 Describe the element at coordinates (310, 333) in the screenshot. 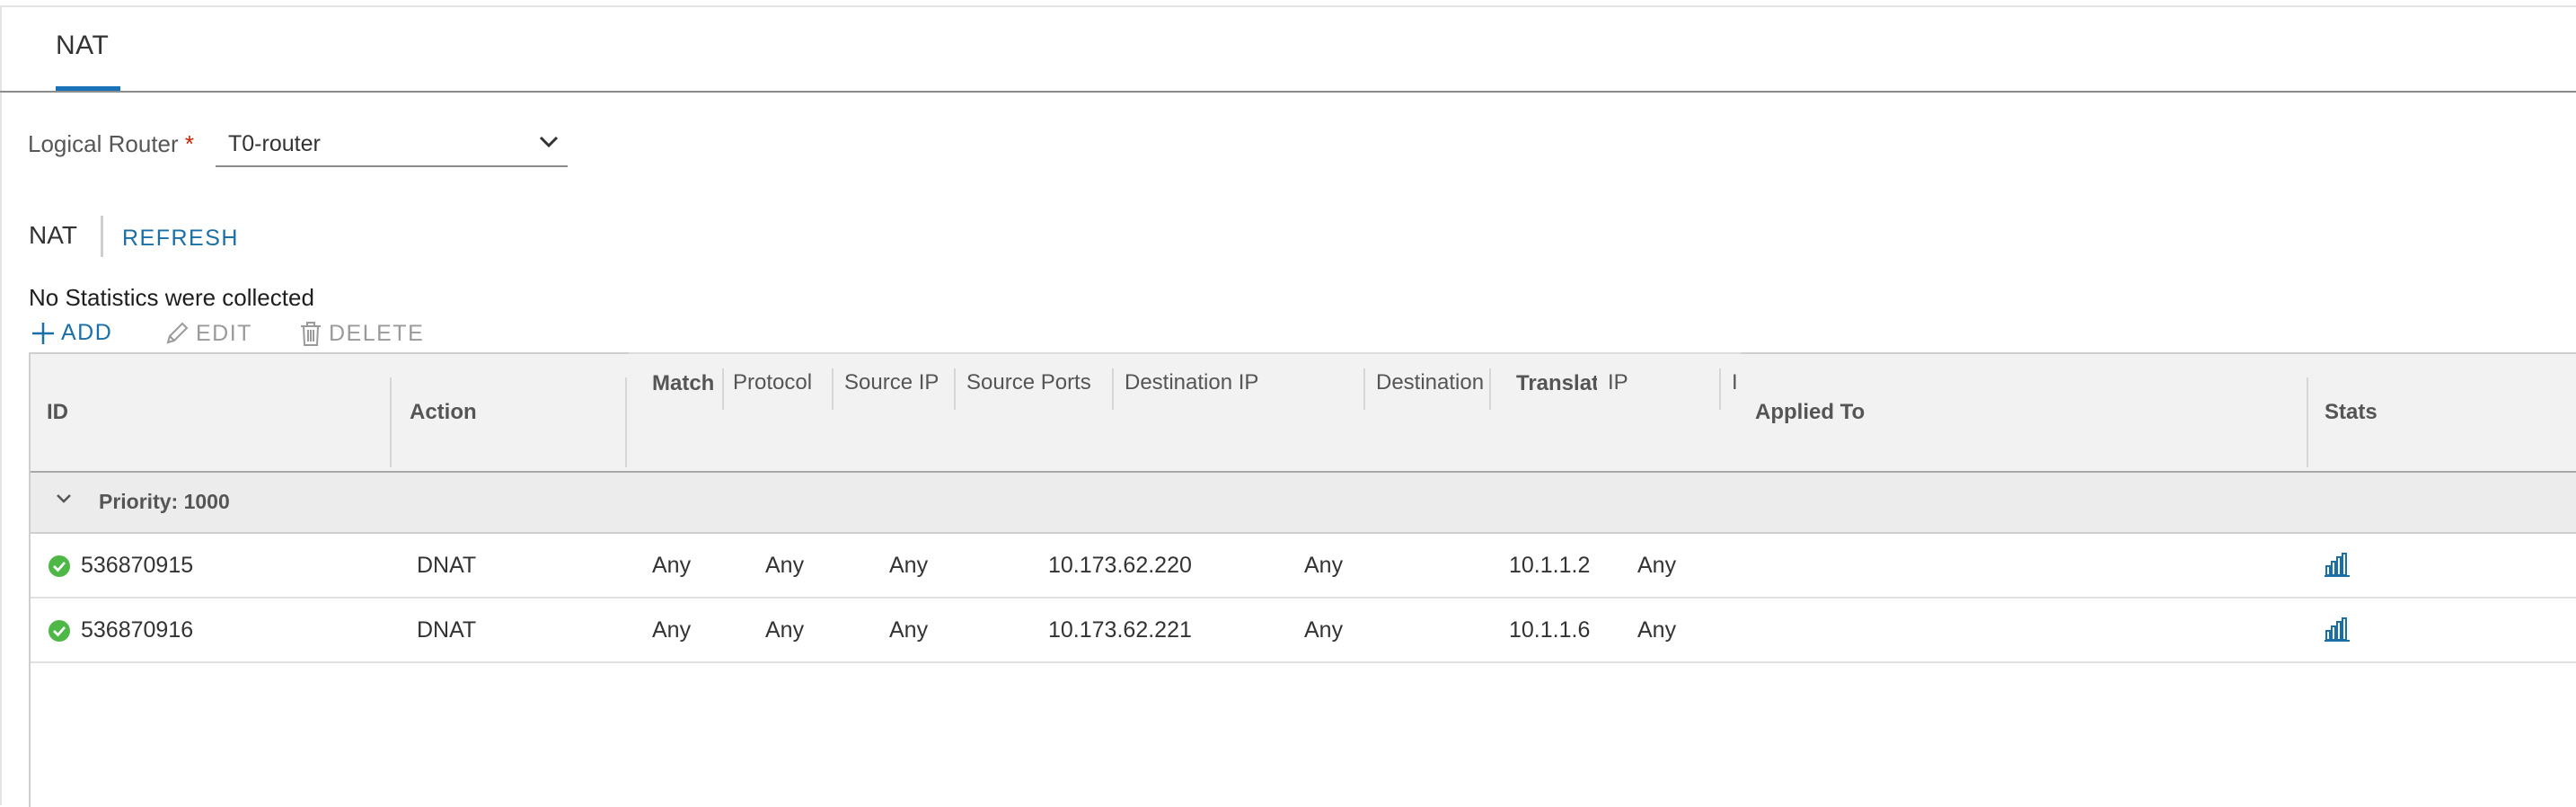

I see `trash-icon` at that location.